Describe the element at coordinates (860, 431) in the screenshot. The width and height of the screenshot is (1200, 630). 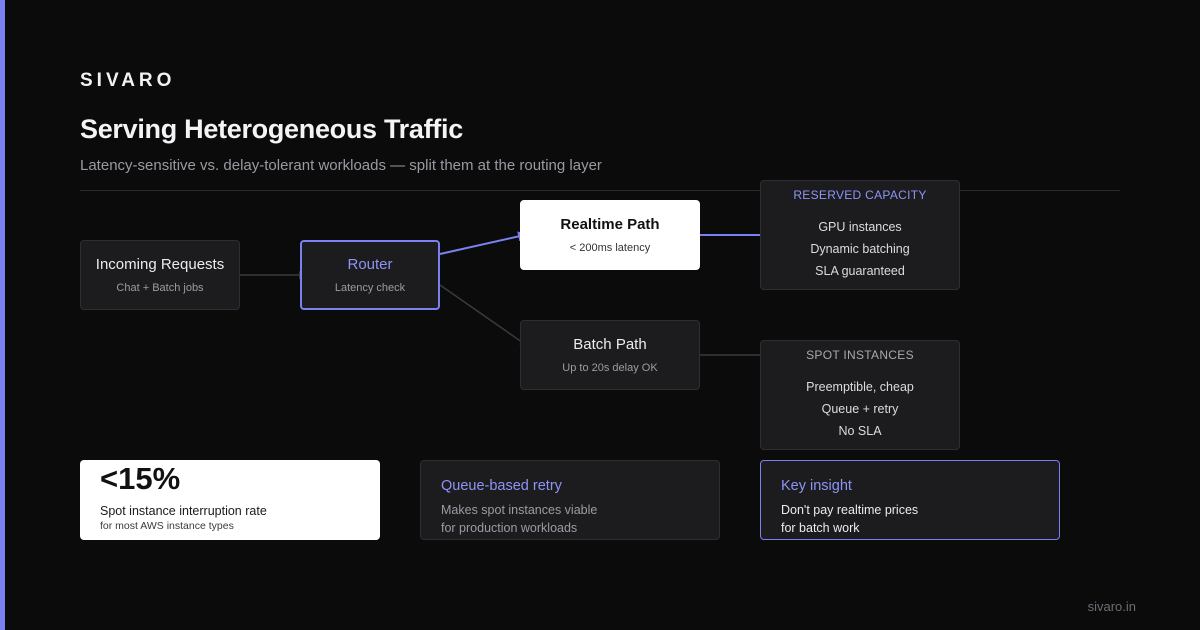
I see `list-item: No SLA` at that location.